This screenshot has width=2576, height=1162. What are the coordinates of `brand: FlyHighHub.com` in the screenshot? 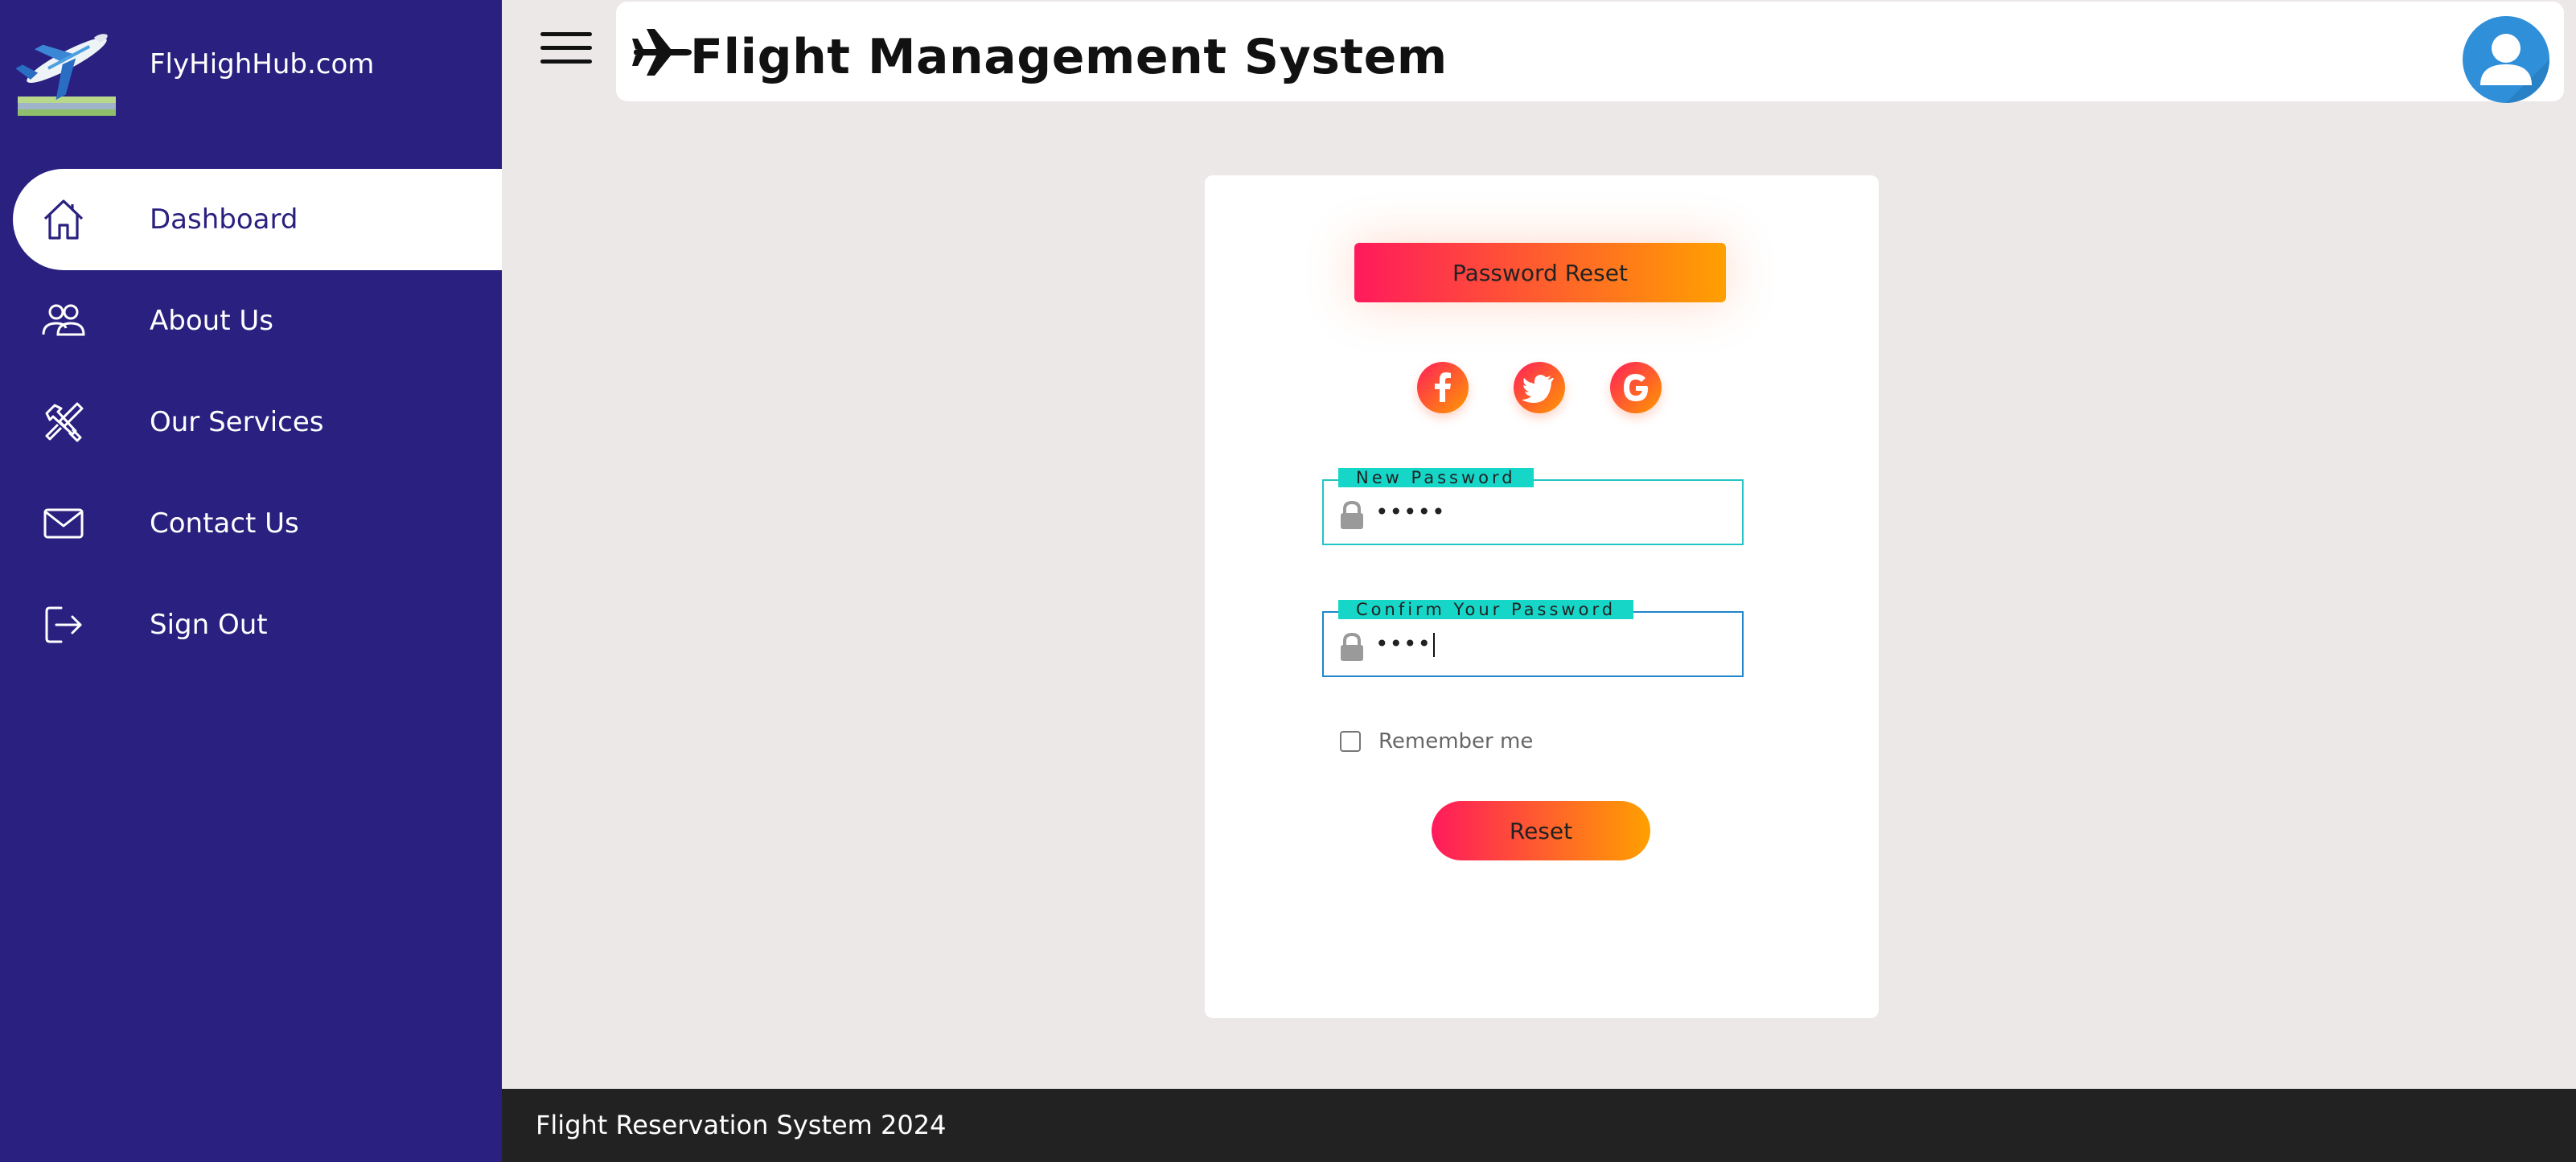 It's located at (252, 68).